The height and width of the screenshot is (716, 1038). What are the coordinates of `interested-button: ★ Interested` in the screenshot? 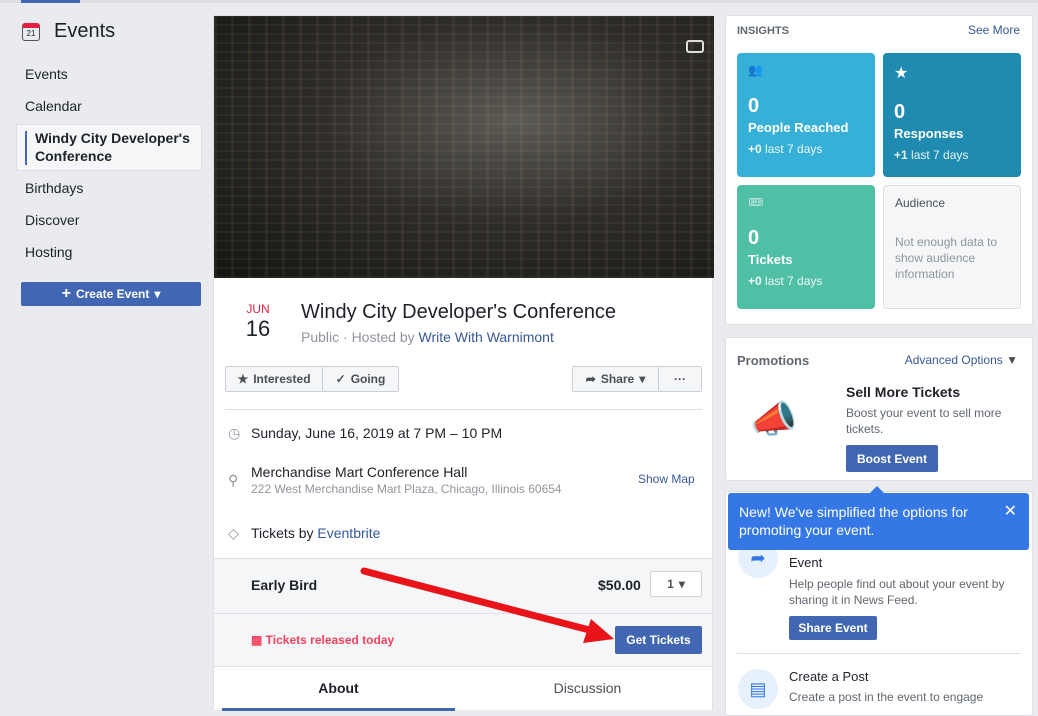 It's located at (274, 379).